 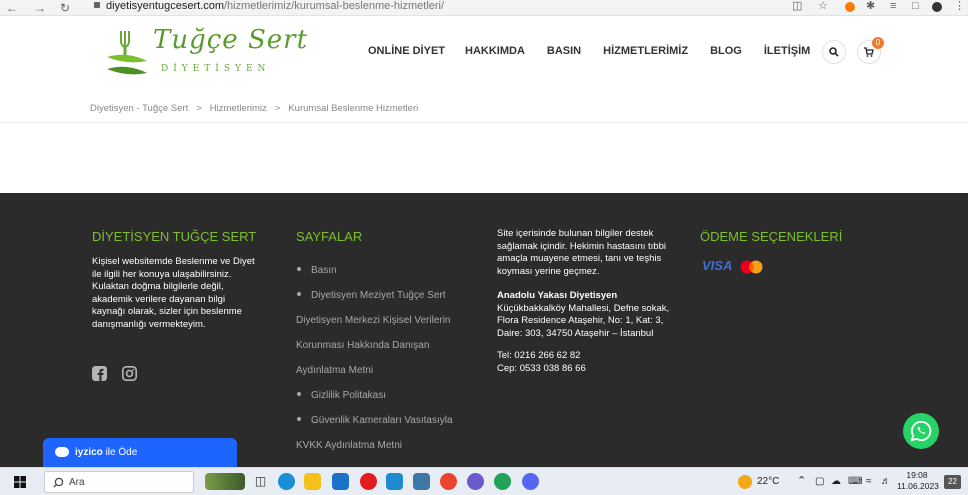 What do you see at coordinates (823, 6) in the screenshot?
I see `bookmark-star-icon: ☆` at bounding box center [823, 6].